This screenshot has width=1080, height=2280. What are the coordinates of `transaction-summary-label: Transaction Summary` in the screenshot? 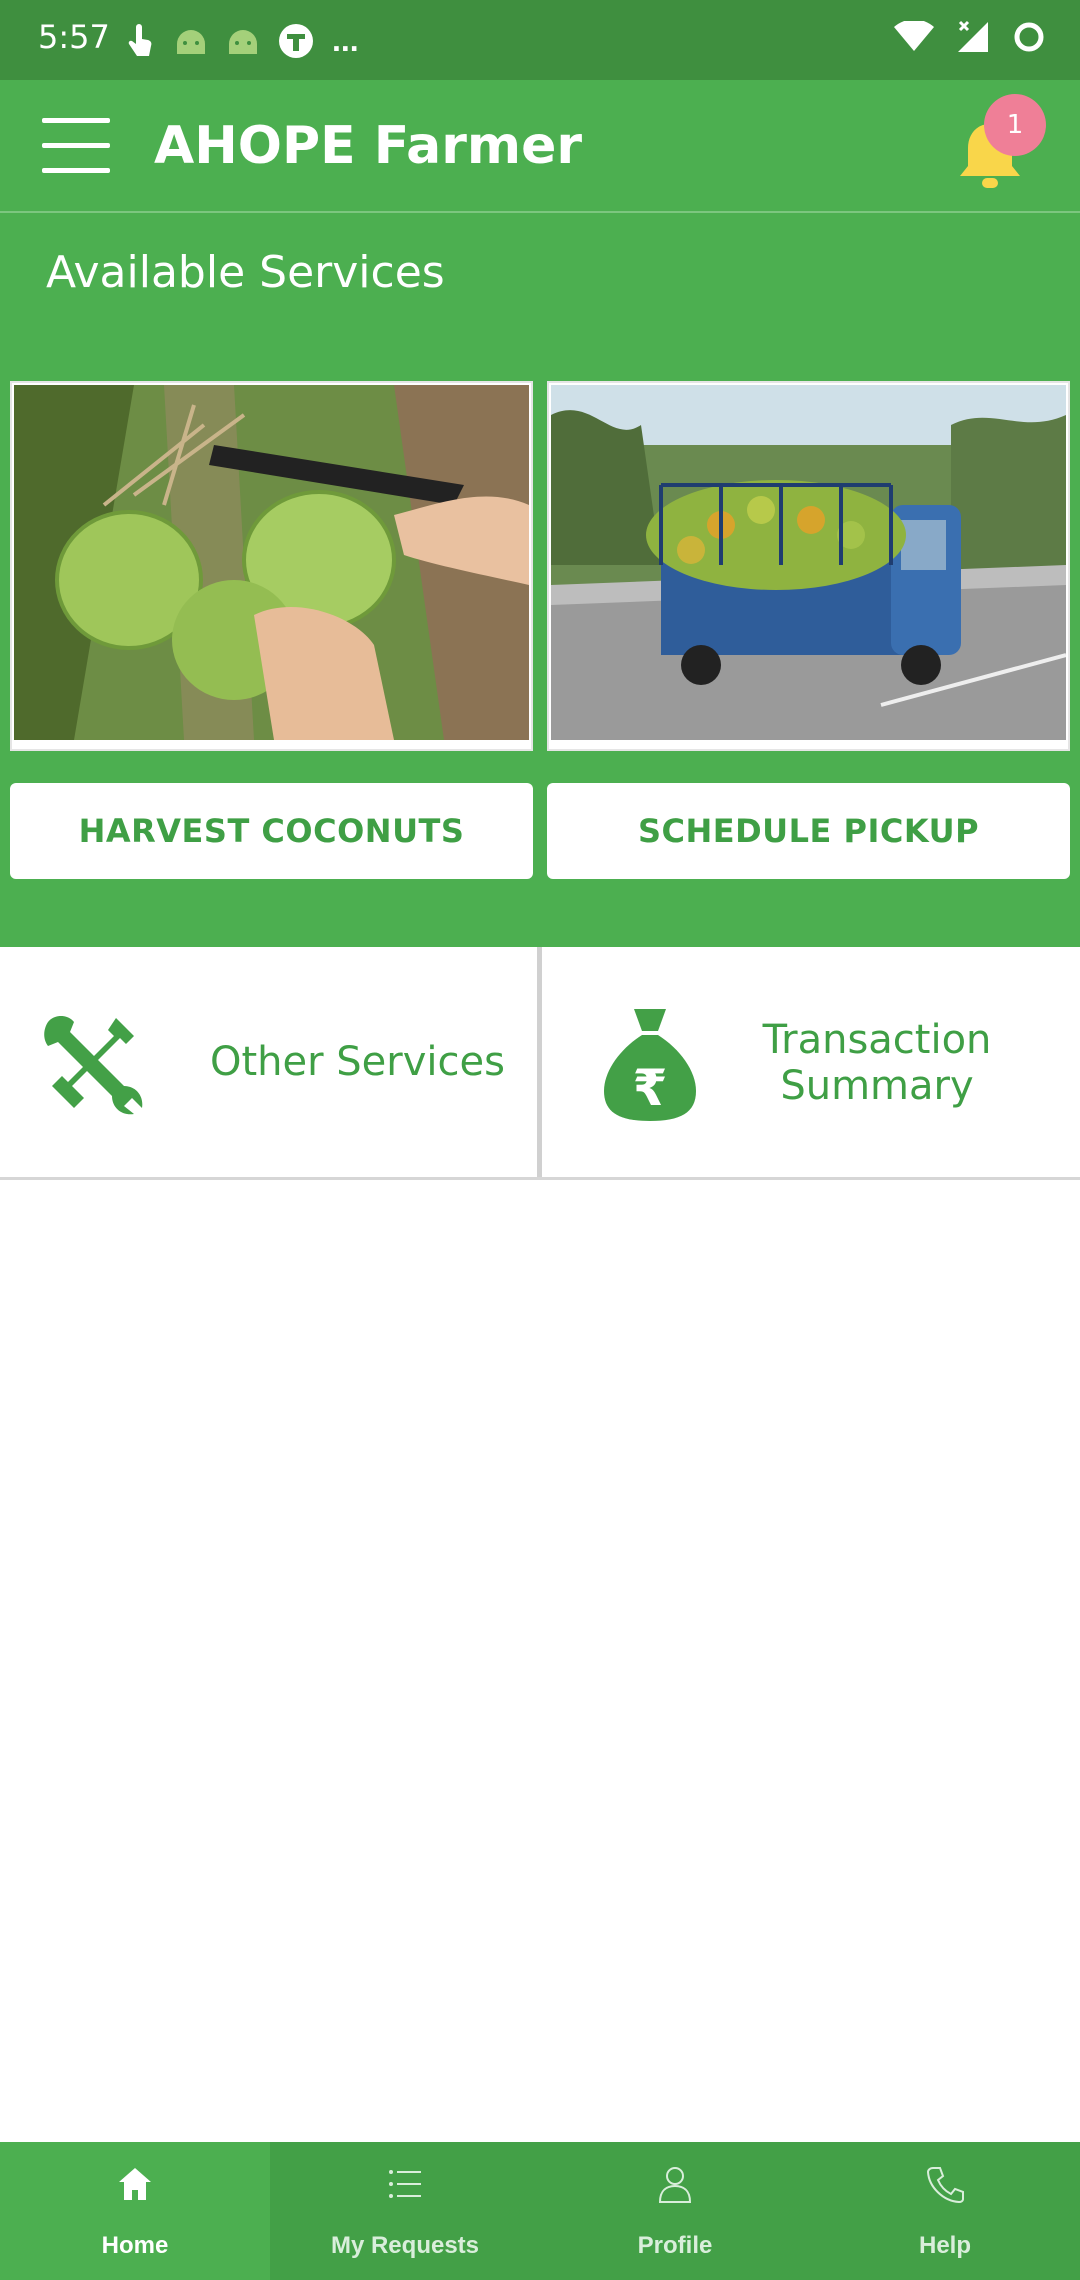 It's located at (877, 1063).